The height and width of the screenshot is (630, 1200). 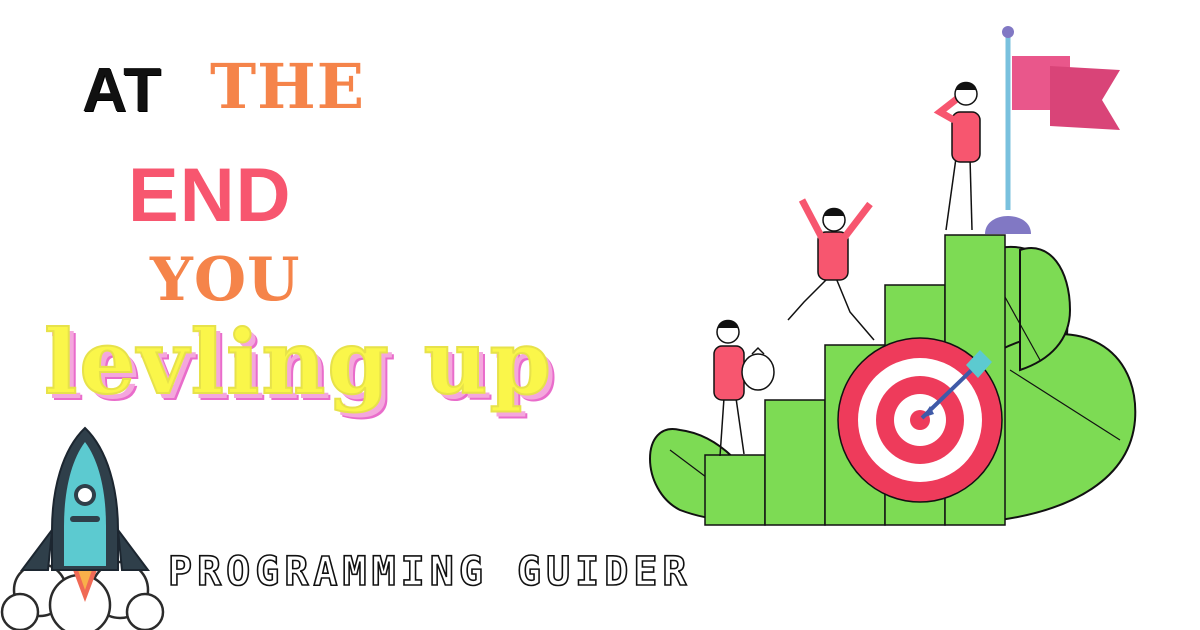 I want to click on headline-levling-up: levling up, so click(x=298, y=362).